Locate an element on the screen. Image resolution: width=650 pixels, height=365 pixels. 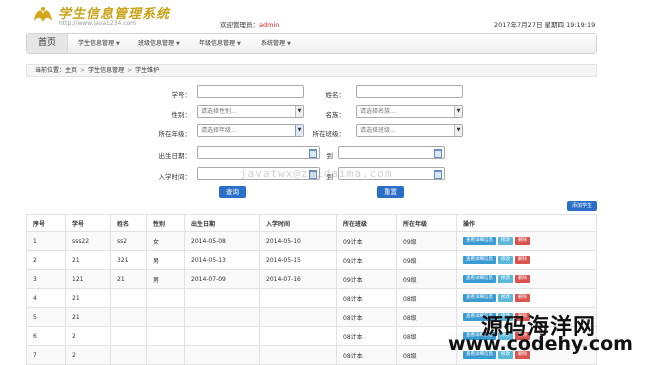
nav-system-management: 系统管理 ▼ is located at coordinates (276, 43).